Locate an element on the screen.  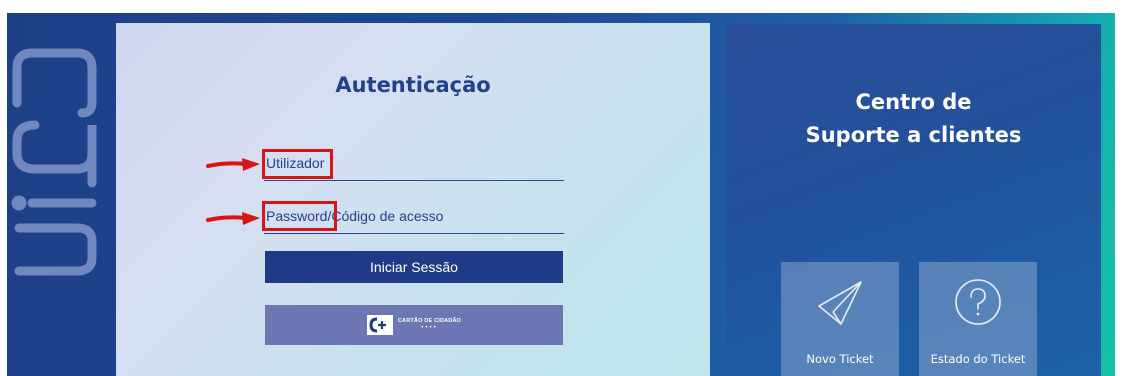
password-highlight-box is located at coordinates (299, 216).